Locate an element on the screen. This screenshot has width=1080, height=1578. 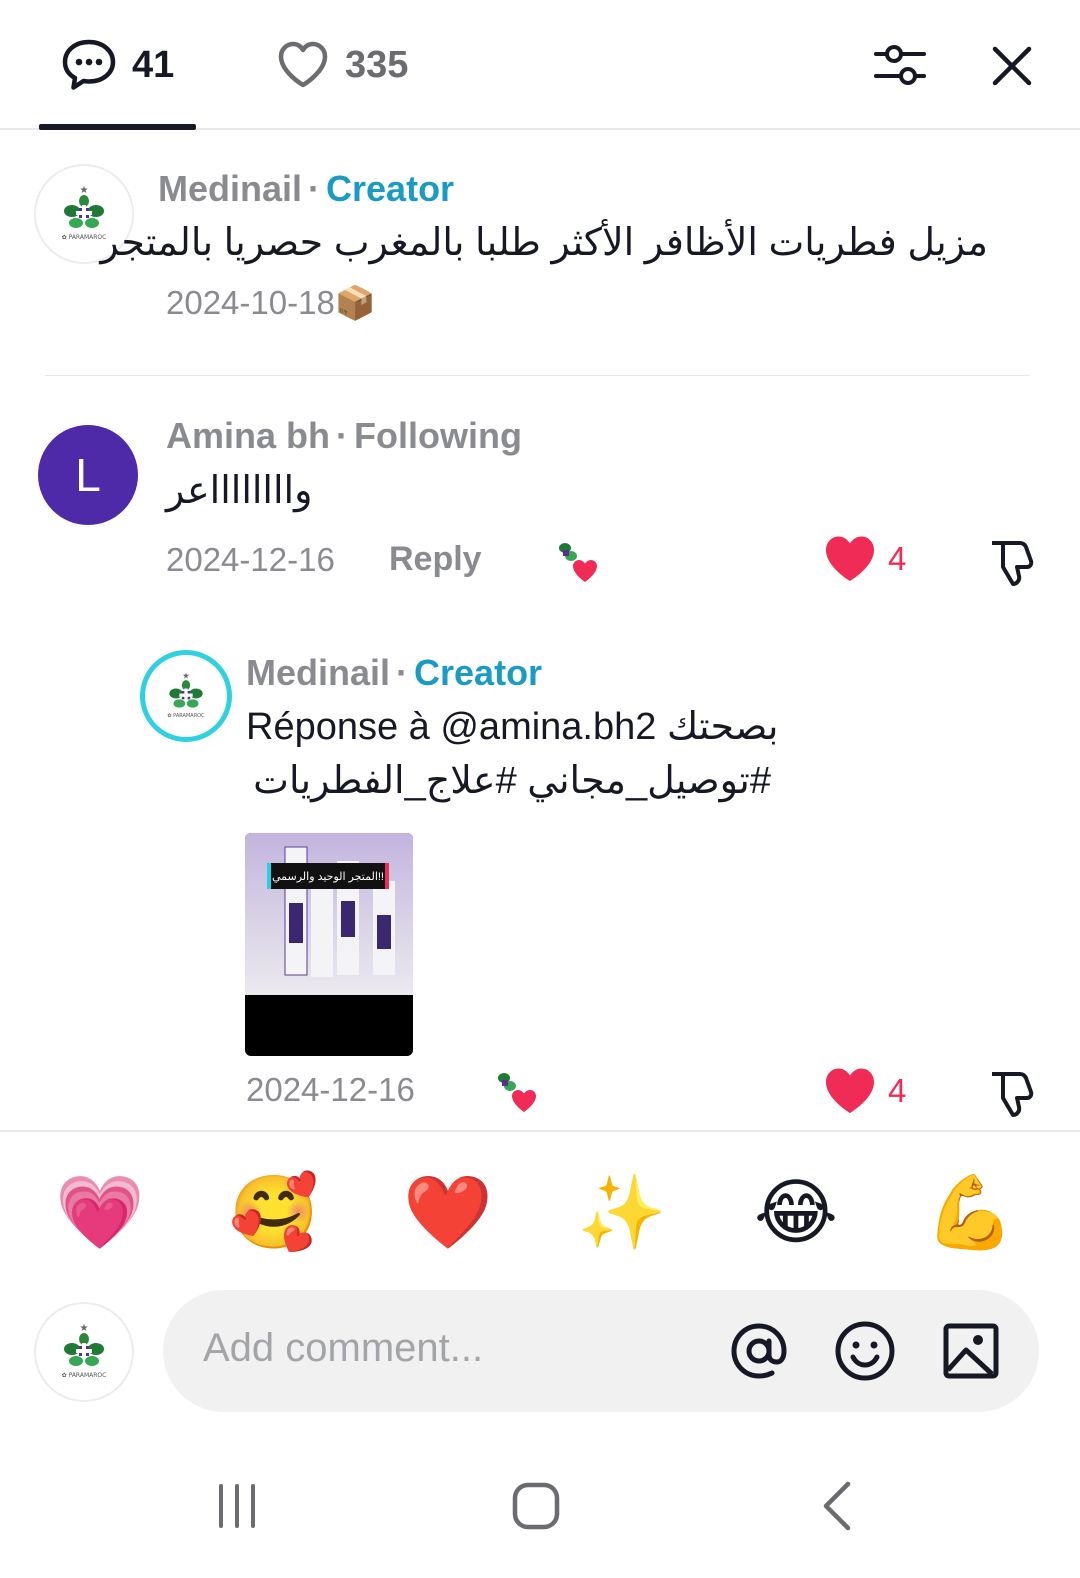
creator-reply-avatar: ★ ✿ PARAMAROC is located at coordinates (186, 696).